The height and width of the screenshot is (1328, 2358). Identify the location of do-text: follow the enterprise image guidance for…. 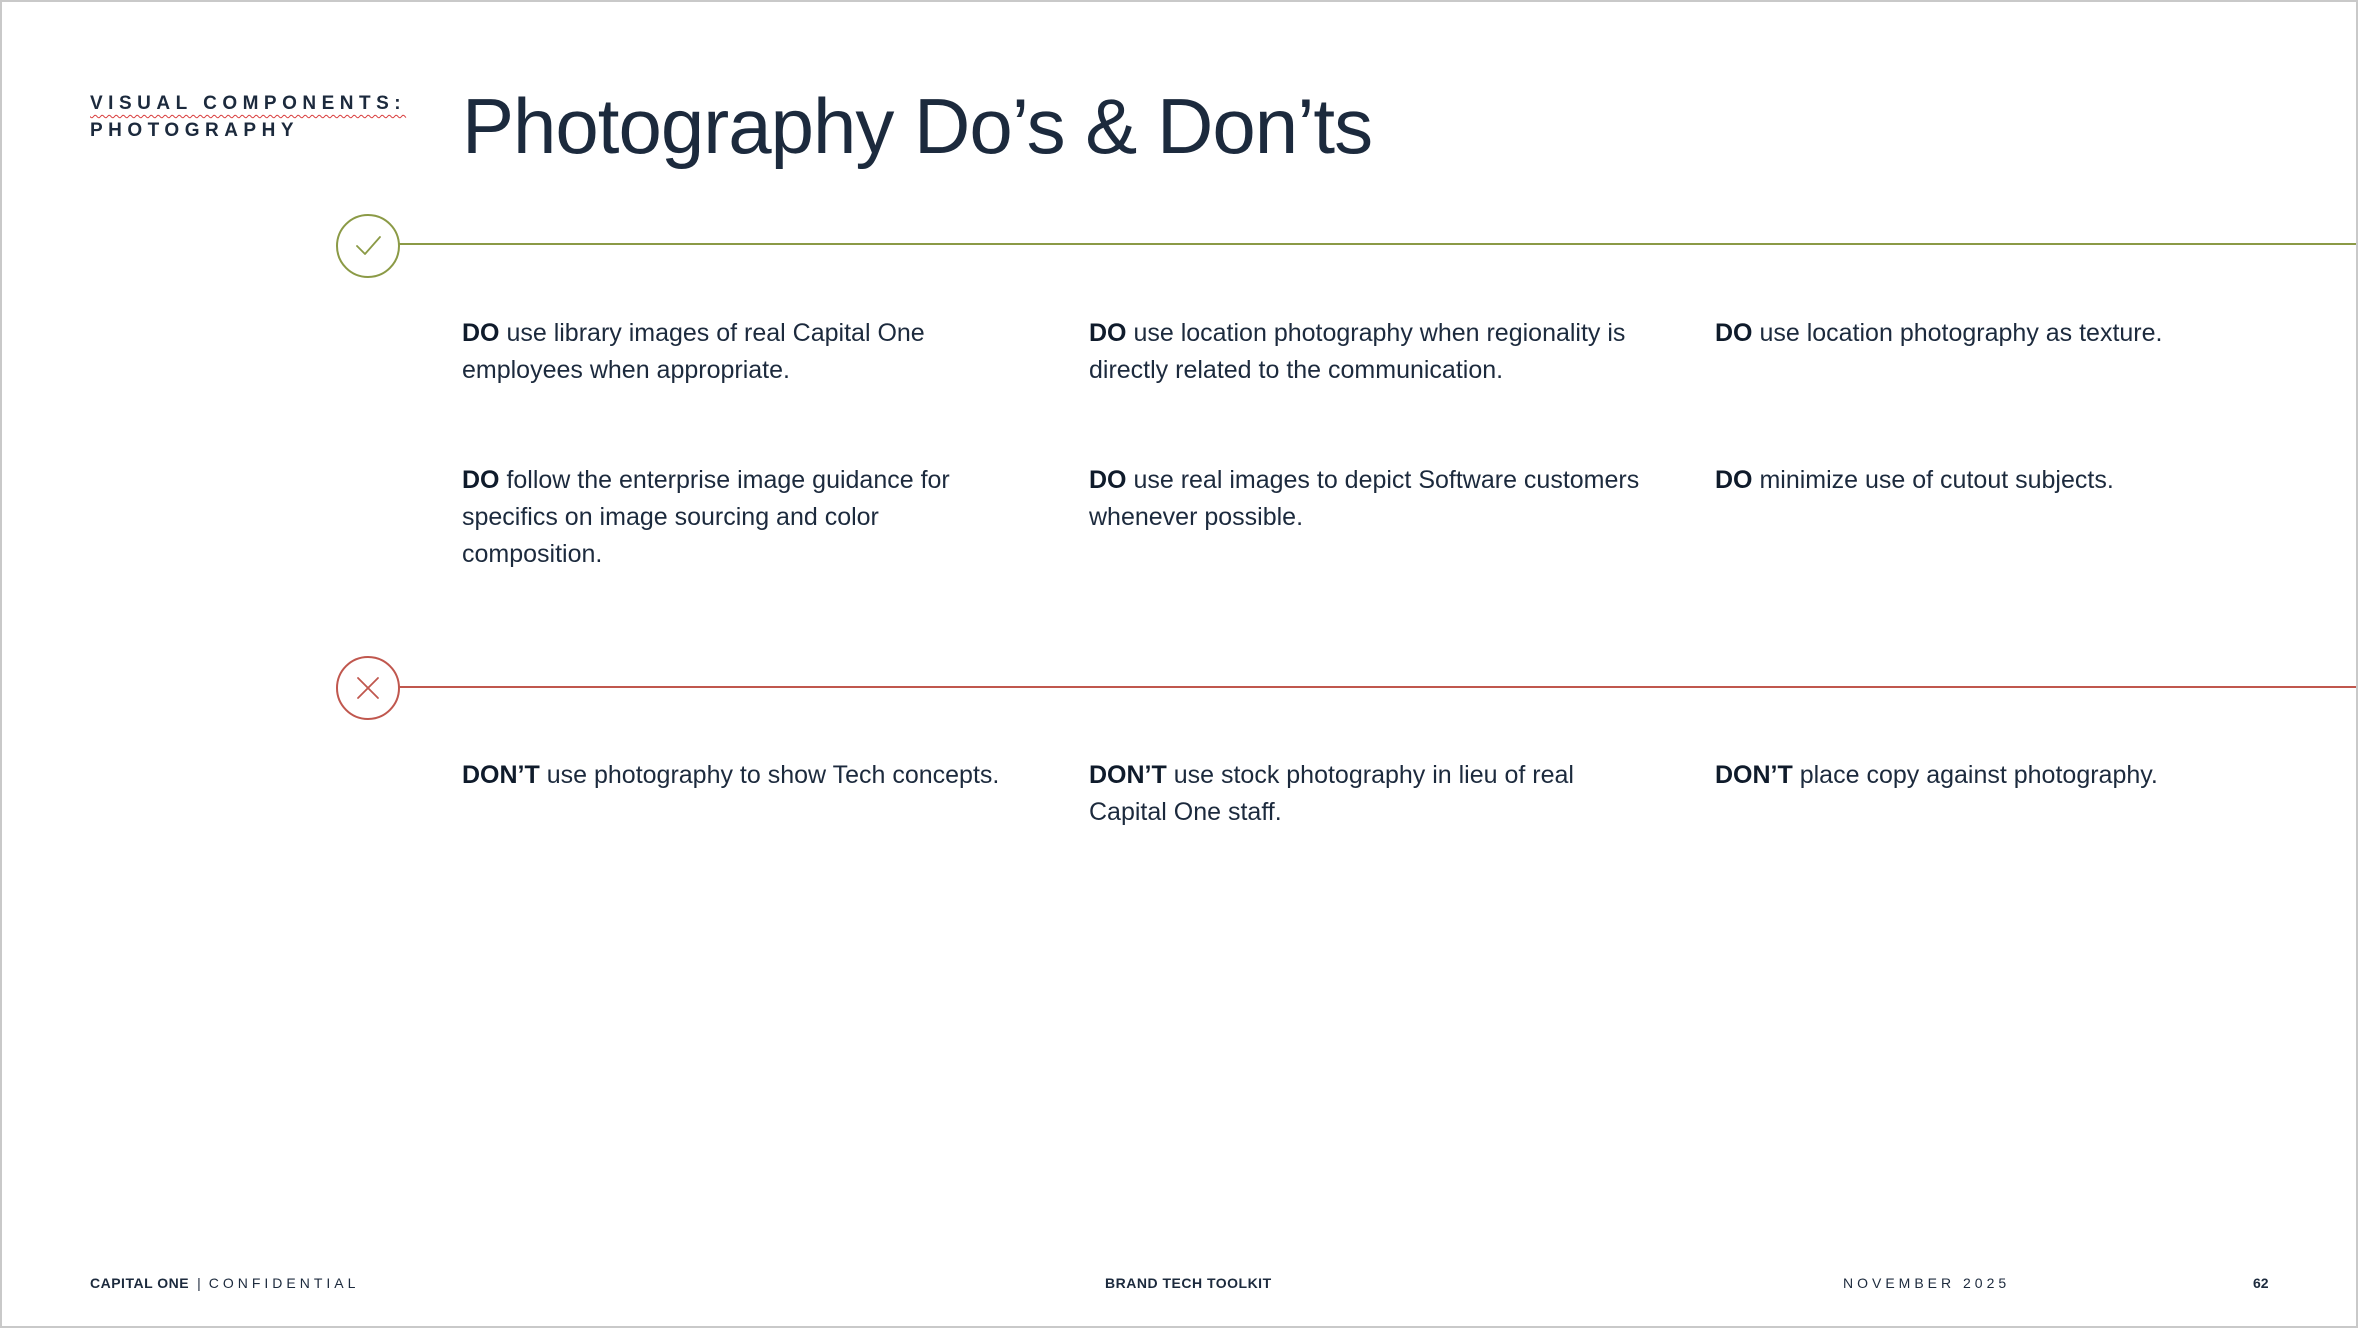
(706, 517).